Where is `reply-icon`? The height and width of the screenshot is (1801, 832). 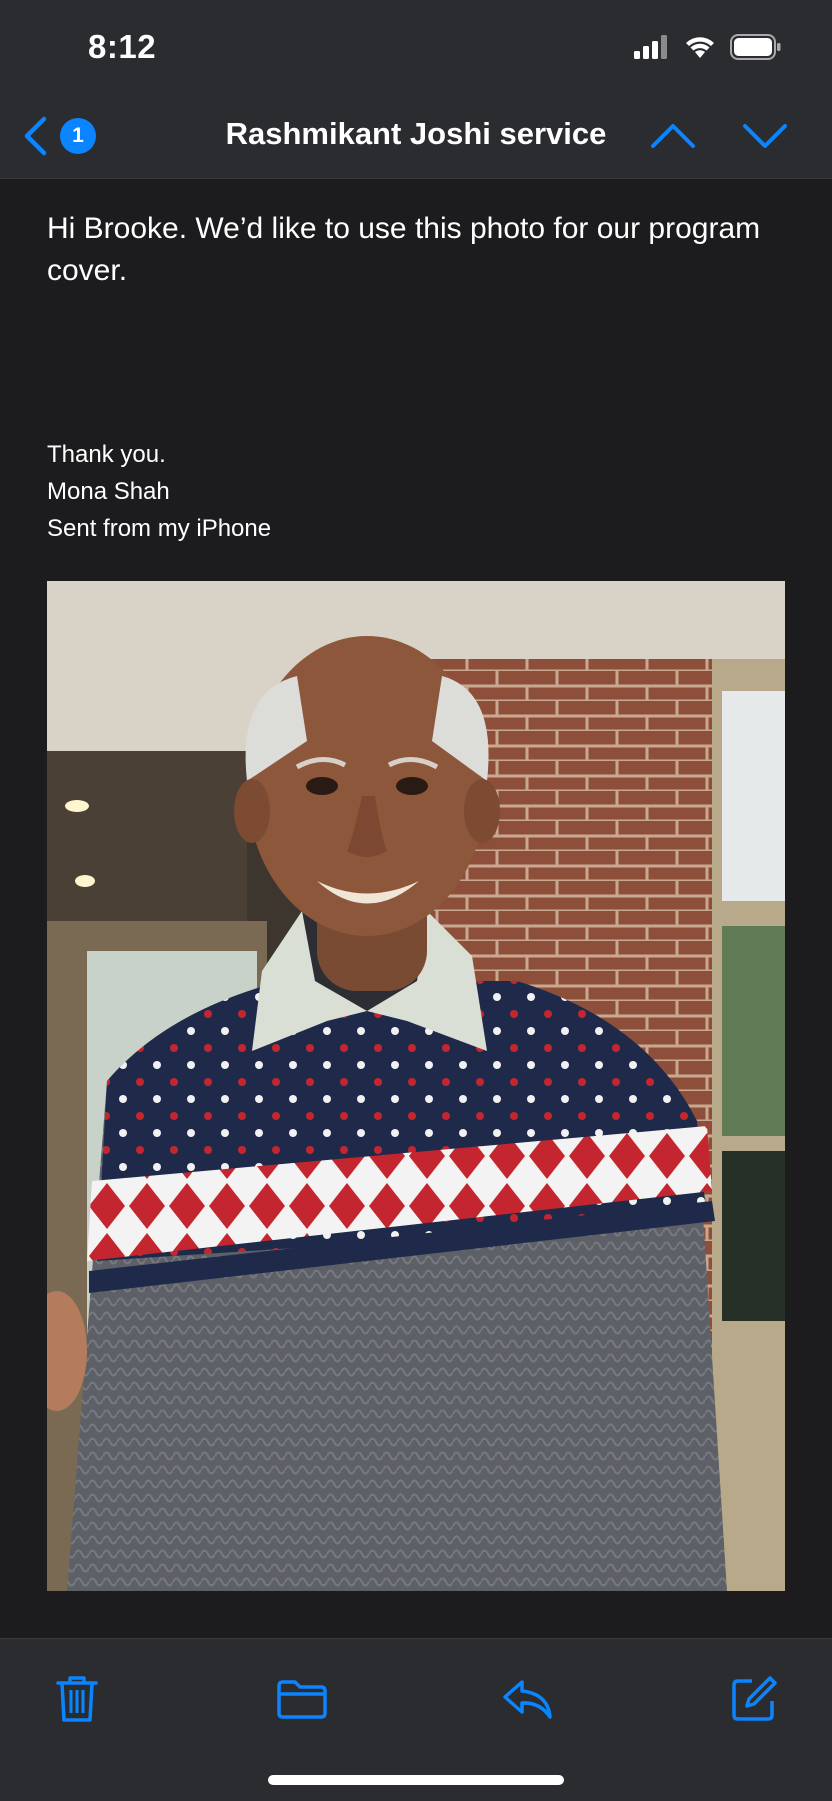
reply-icon is located at coordinates (527, 1699).